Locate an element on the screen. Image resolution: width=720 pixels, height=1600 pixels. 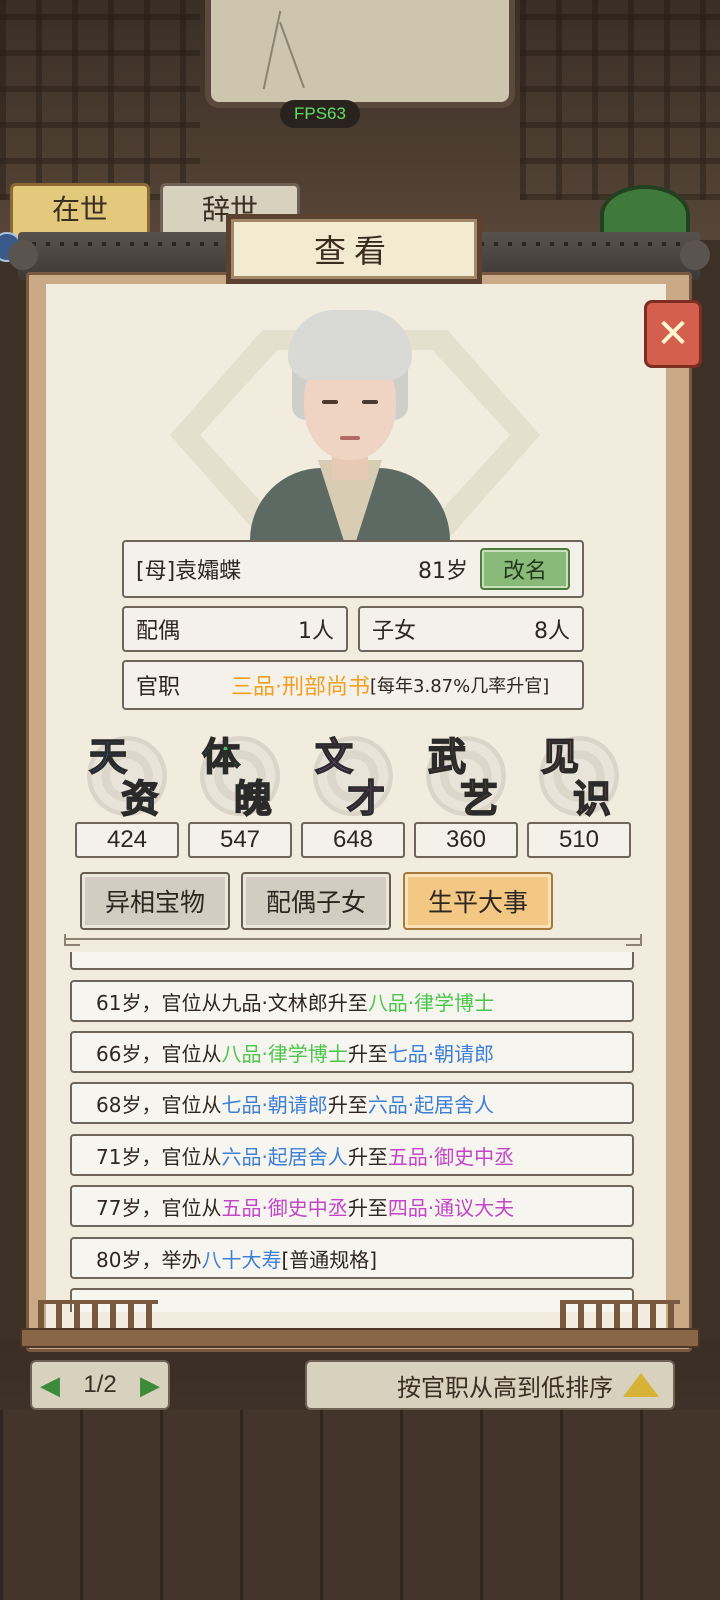
tab-treasures: 异相宝物 is located at coordinates (155, 901).